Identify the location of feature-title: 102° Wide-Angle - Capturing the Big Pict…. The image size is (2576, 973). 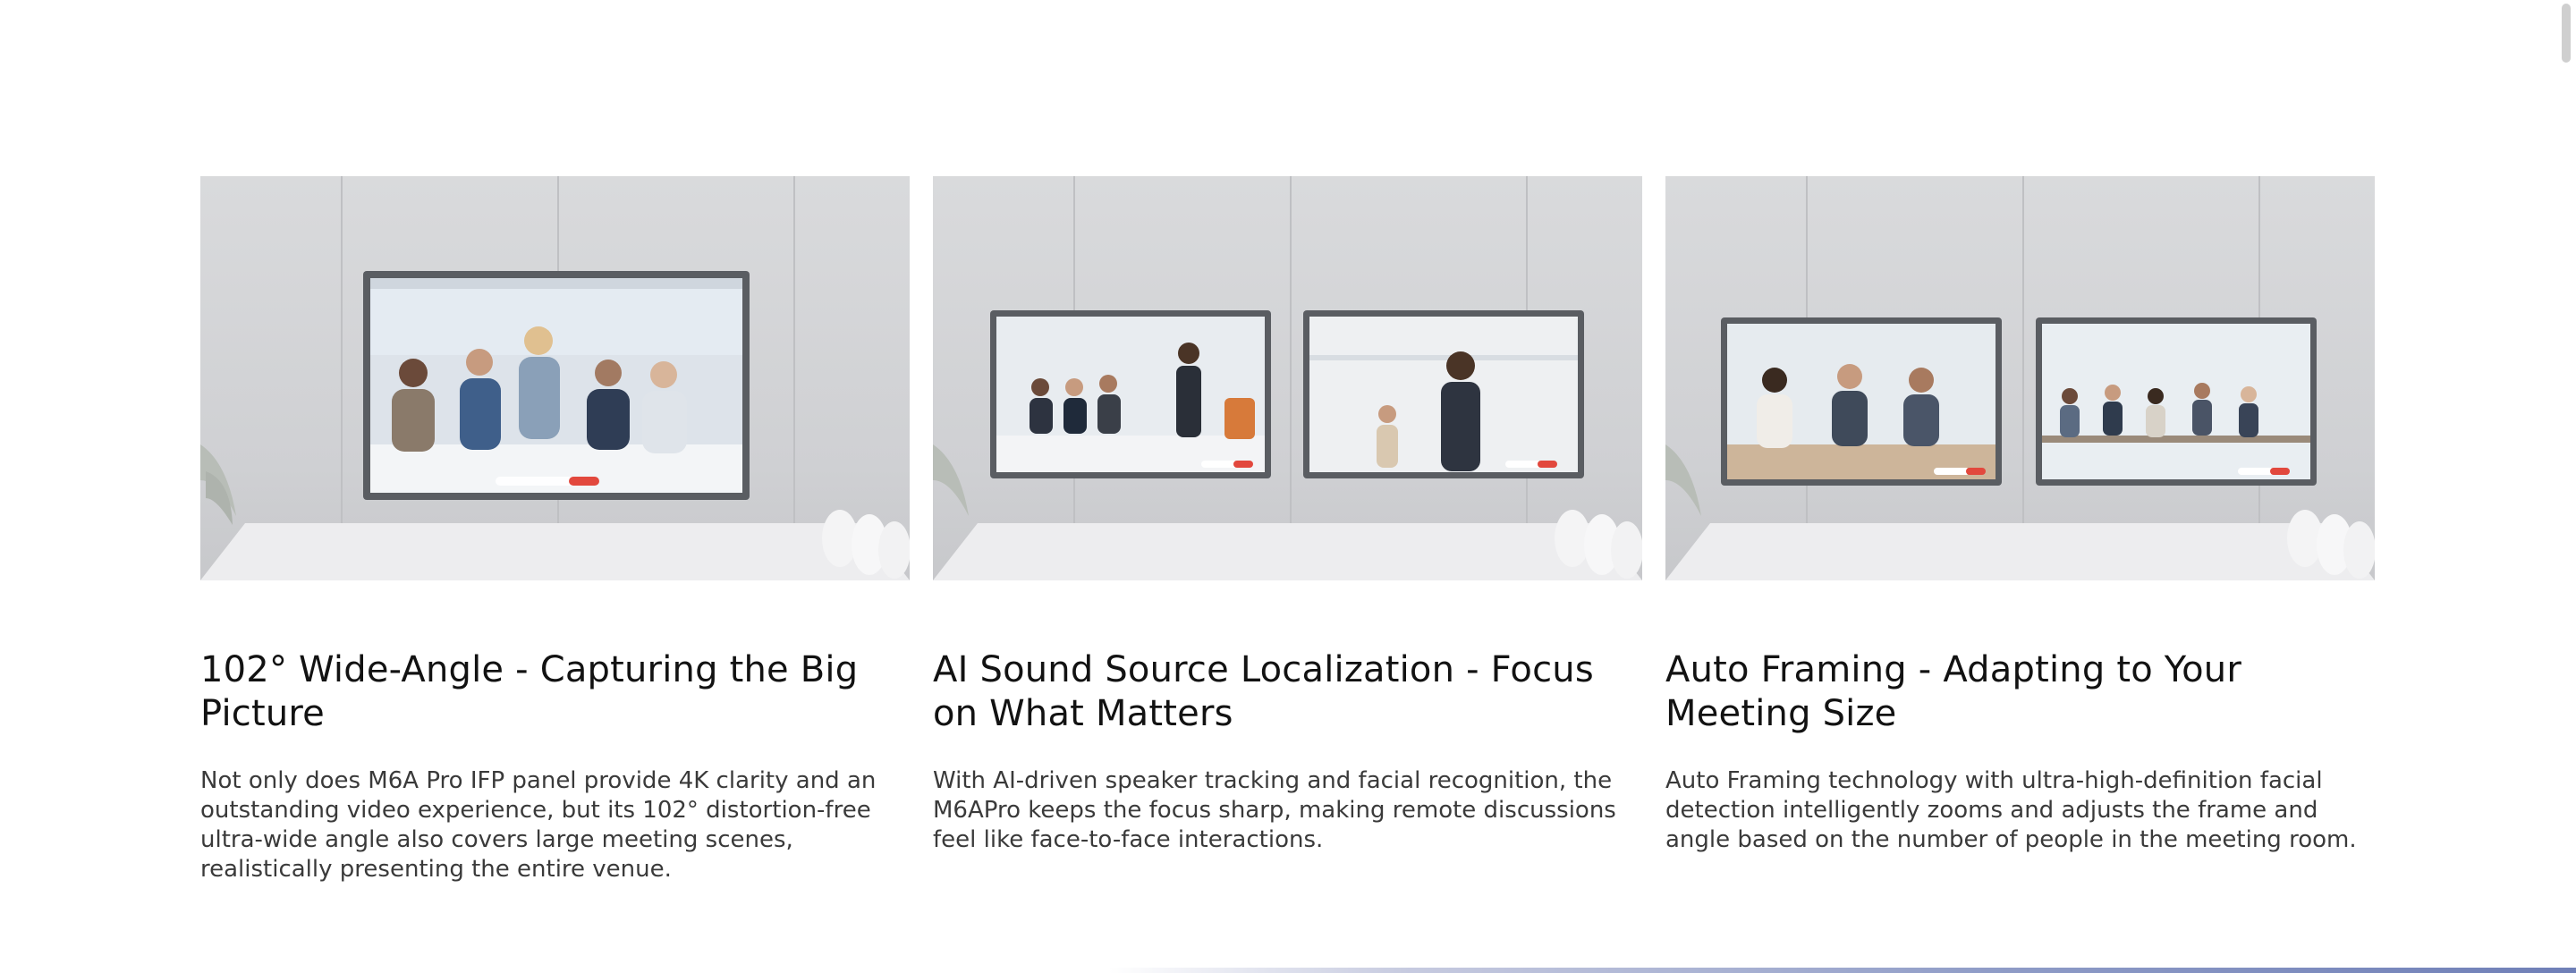
(529, 691).